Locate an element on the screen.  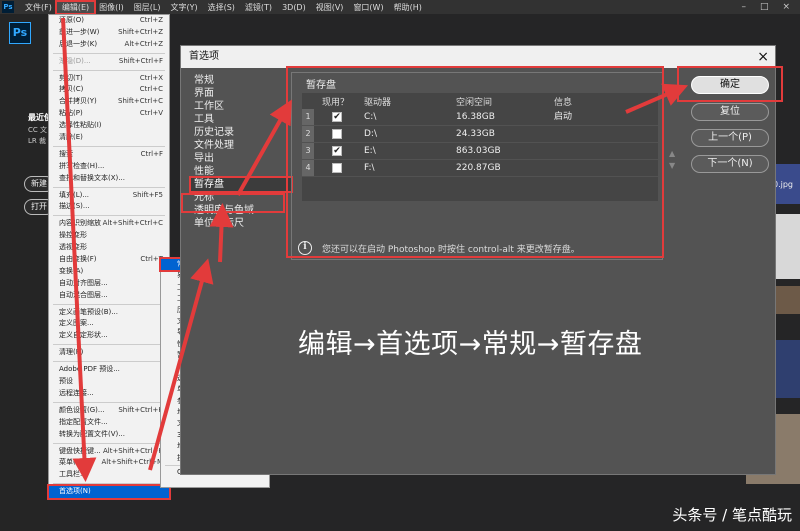
arrow-edit-to-preferences is located at coordinates (79, 249).